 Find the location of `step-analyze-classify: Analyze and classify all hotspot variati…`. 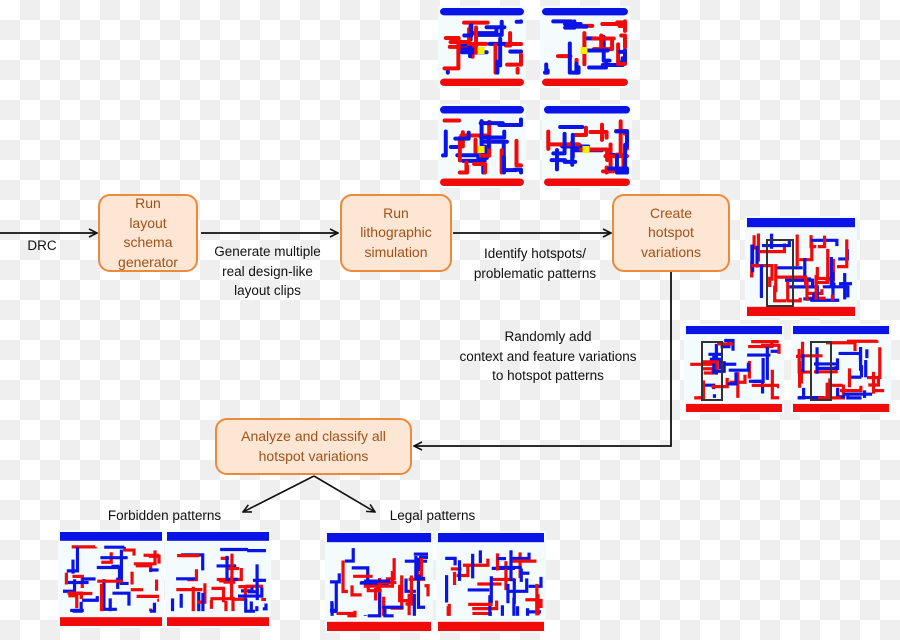

step-analyze-classify: Analyze and classify all hotspot variati… is located at coordinates (313, 446).